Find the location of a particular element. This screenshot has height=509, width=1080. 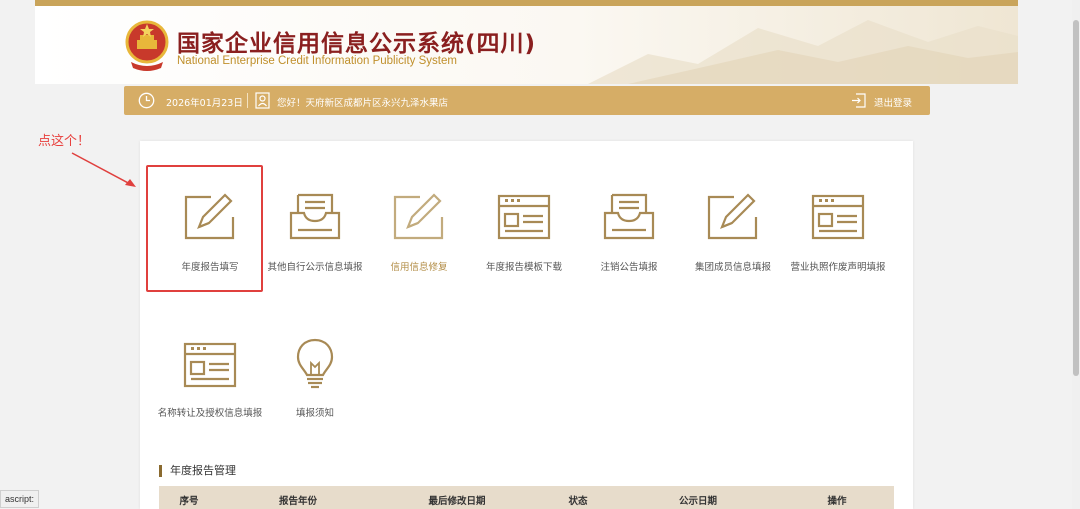

site-title: 国家企业信用信息公示系统(四川) is located at coordinates (357, 44).